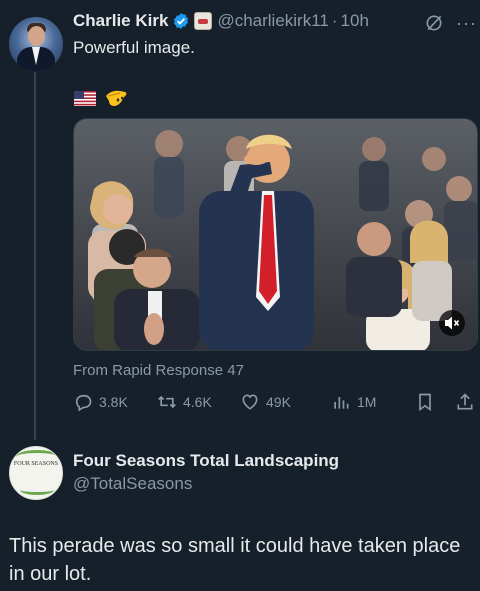 This screenshot has height=591, width=480. Describe the element at coordinates (181, 21) in the screenshot. I see `verified-badge-icon` at that location.